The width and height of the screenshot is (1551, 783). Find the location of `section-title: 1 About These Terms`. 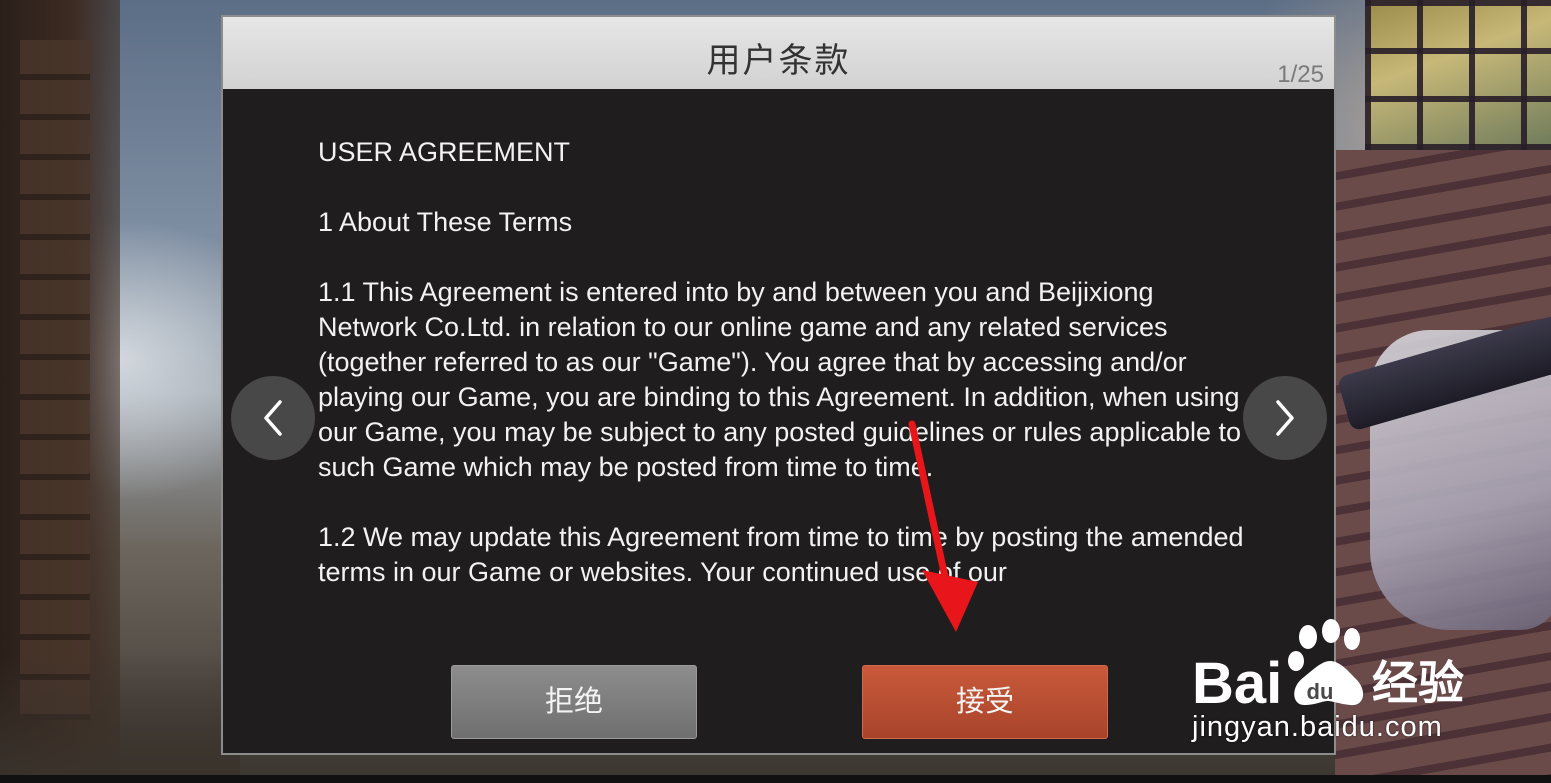

section-title: 1 About These Terms is located at coordinates (445, 222).